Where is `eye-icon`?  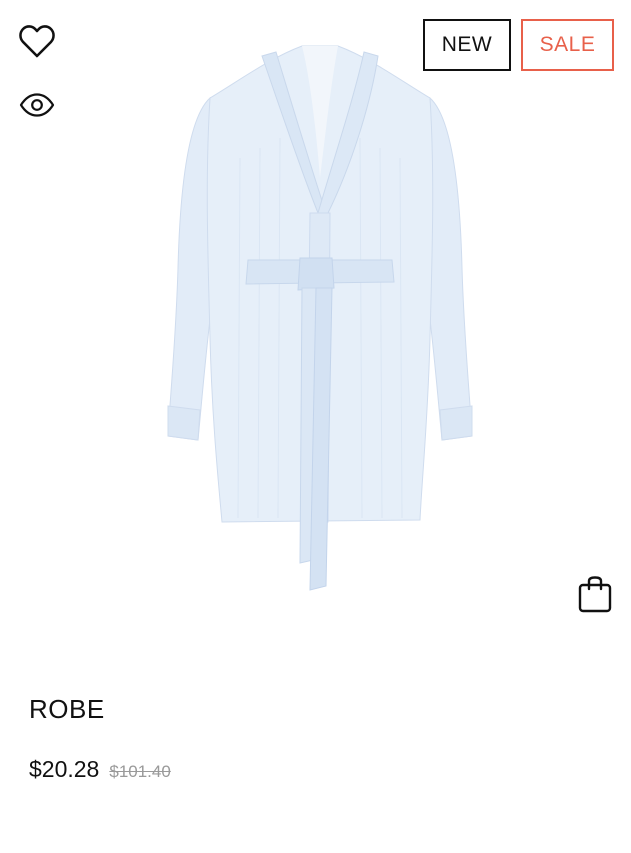
eye-icon is located at coordinates (37, 105).